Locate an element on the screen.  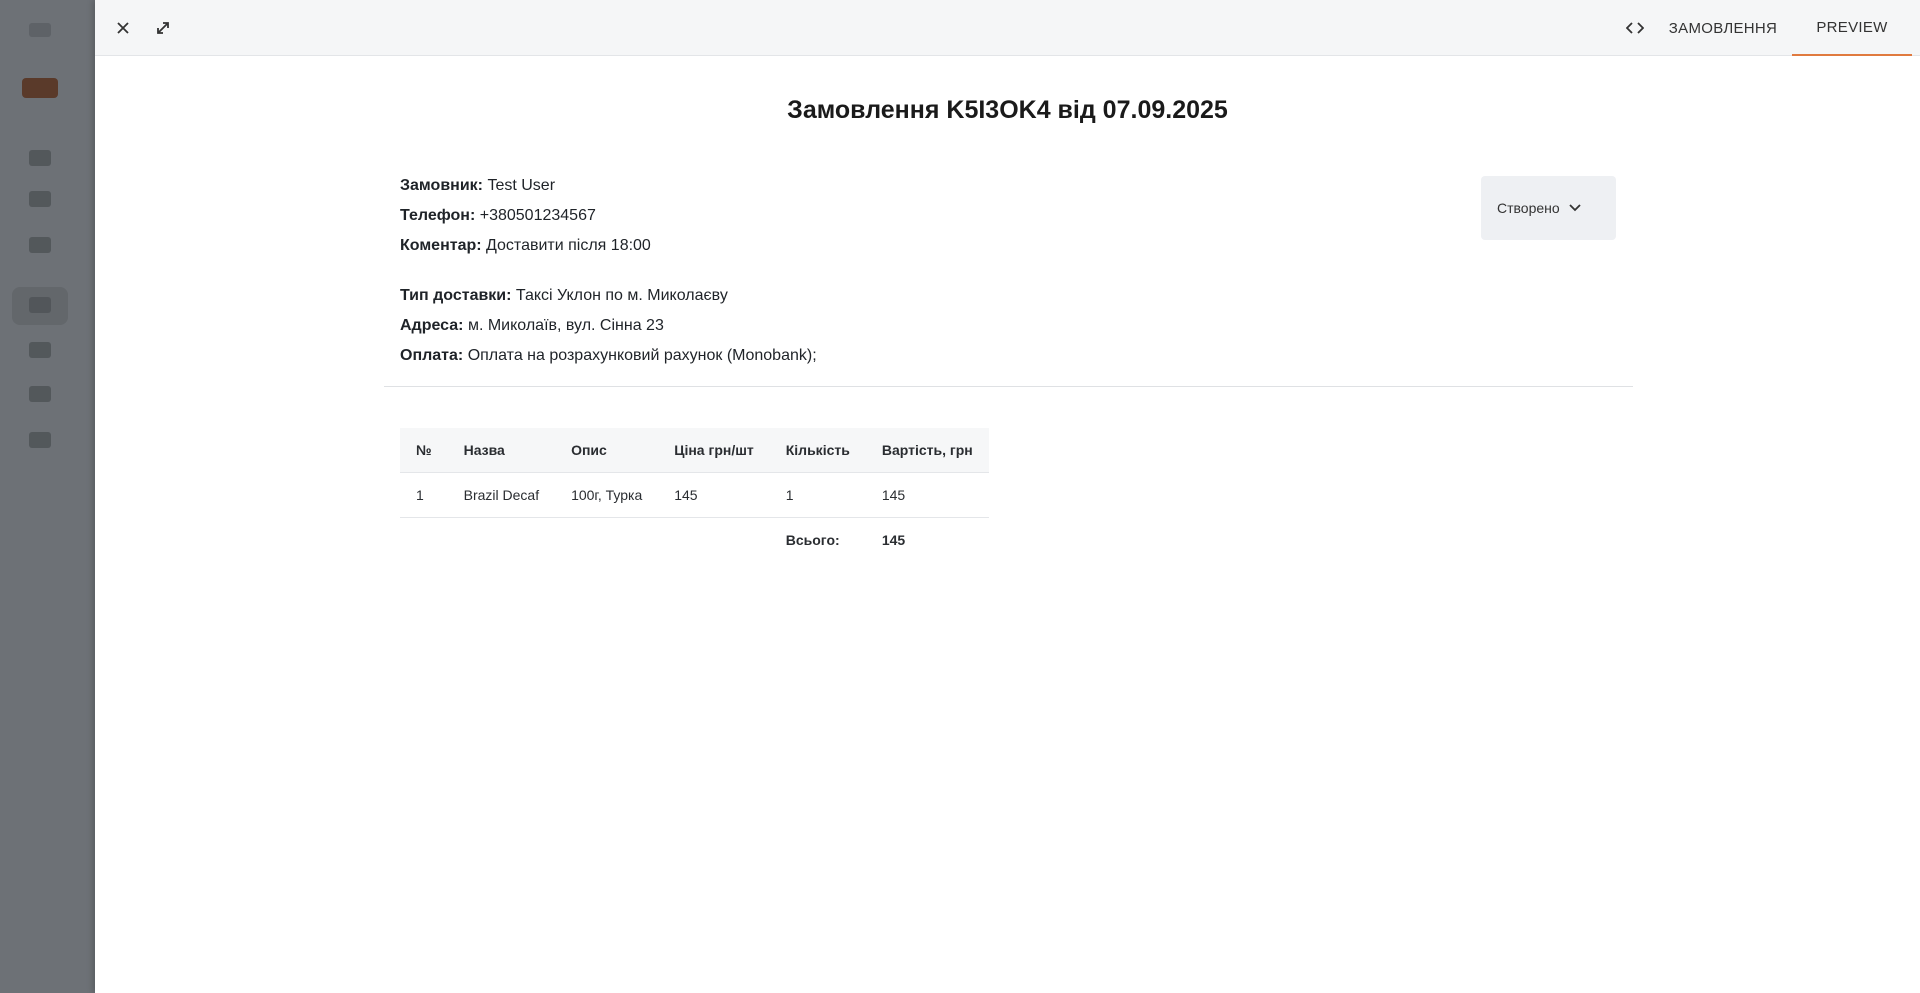
menu-icon is located at coordinates (40, 30).